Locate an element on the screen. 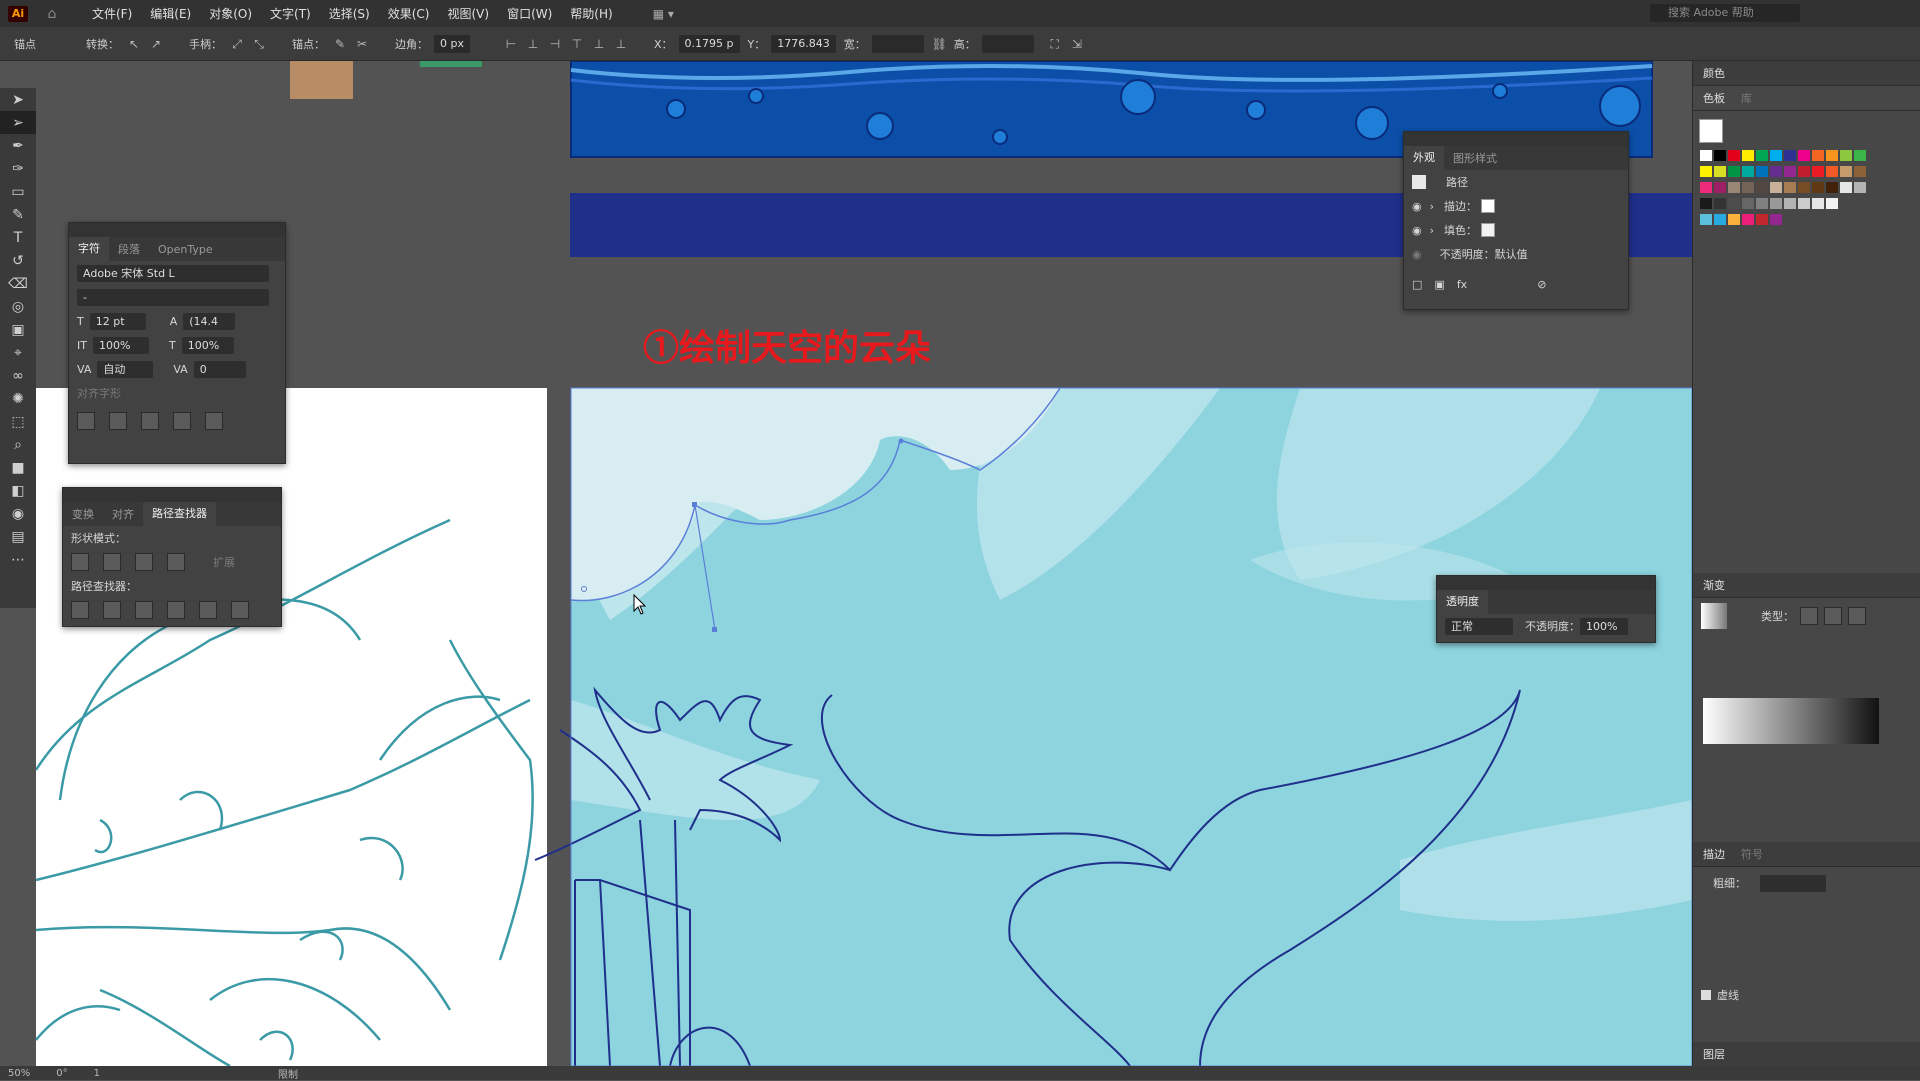 Image resolution: width=1920 pixels, height=1081 pixels. direct-selection-tool-icon: ➢ is located at coordinates (18, 122).